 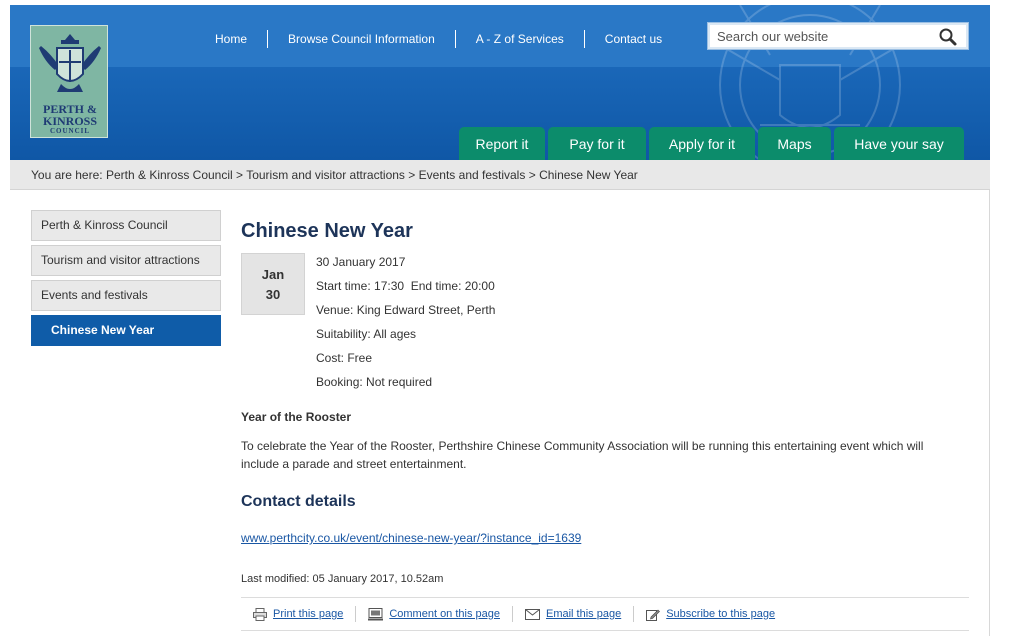 What do you see at coordinates (899, 143) in the screenshot?
I see `tab-have-your-say: Have your say` at bounding box center [899, 143].